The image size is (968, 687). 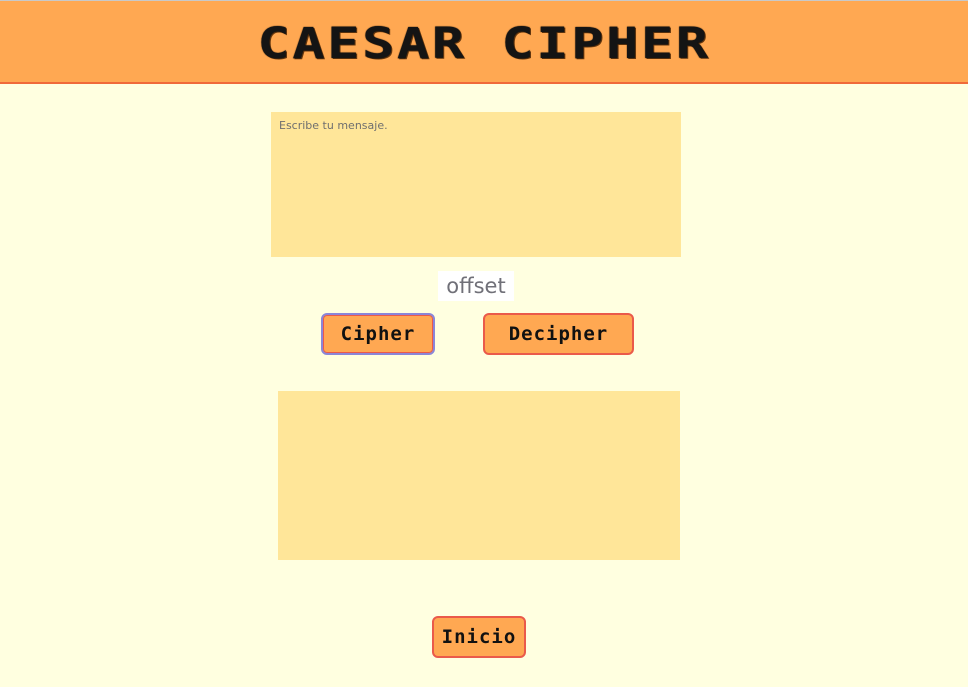 I want to click on offset-input, so click(x=476, y=286).